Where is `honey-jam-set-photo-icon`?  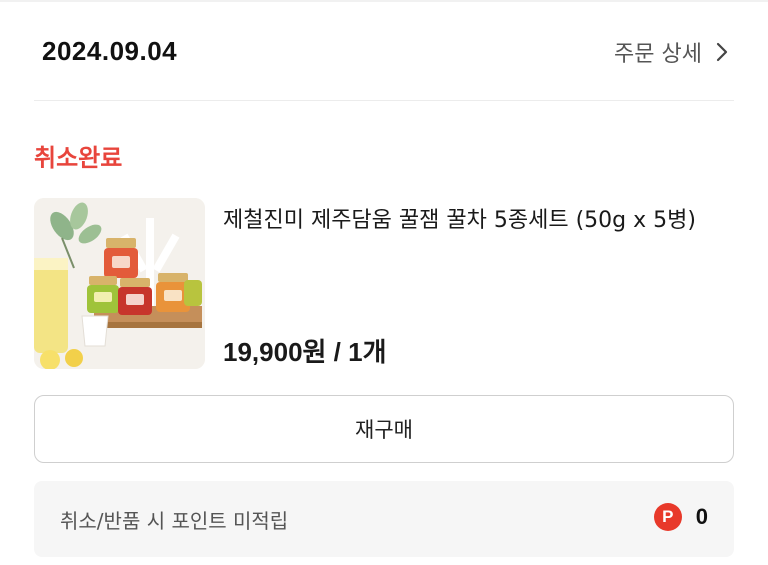
honey-jam-set-photo-icon is located at coordinates (119, 283).